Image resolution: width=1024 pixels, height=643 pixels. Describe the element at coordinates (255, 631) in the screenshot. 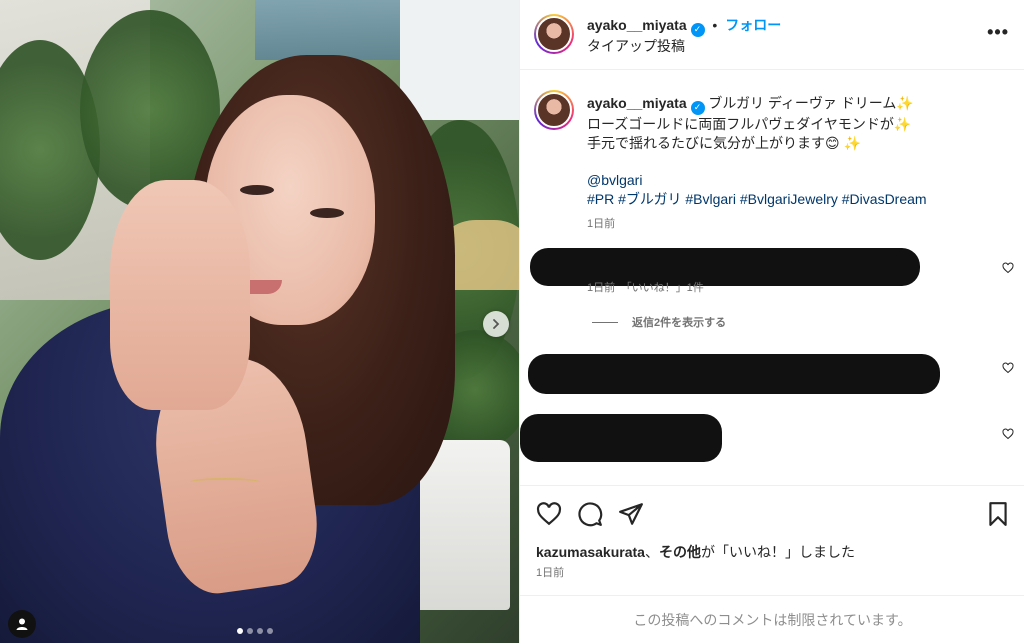

I see `carousel-dots` at that location.